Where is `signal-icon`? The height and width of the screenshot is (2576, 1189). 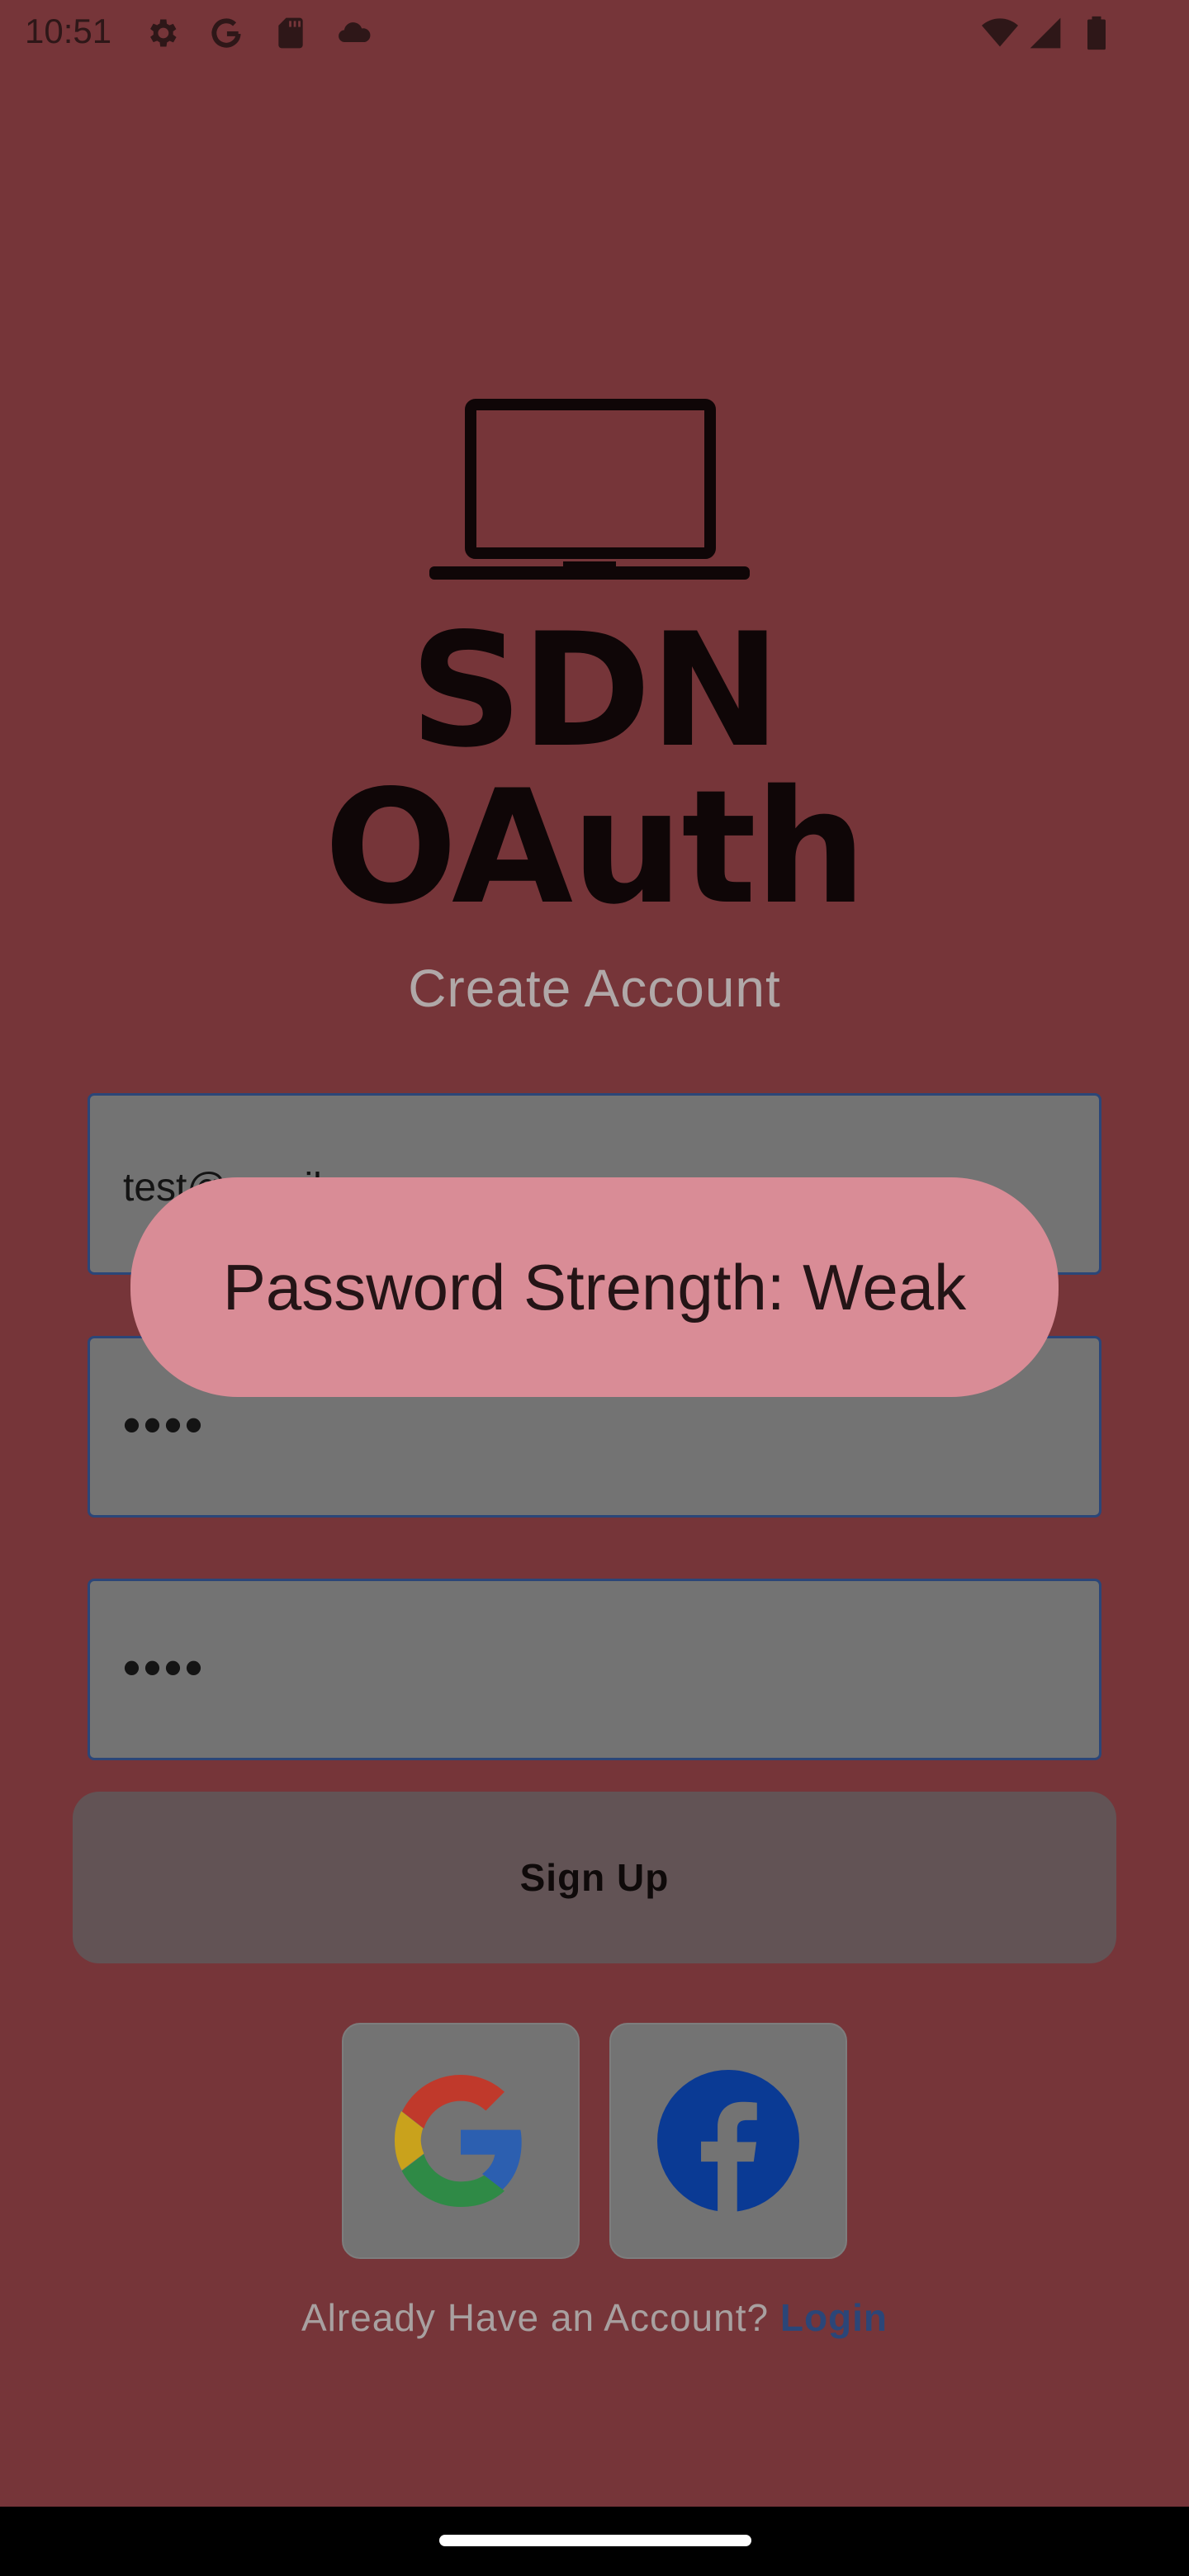 signal-icon is located at coordinates (1045, 33).